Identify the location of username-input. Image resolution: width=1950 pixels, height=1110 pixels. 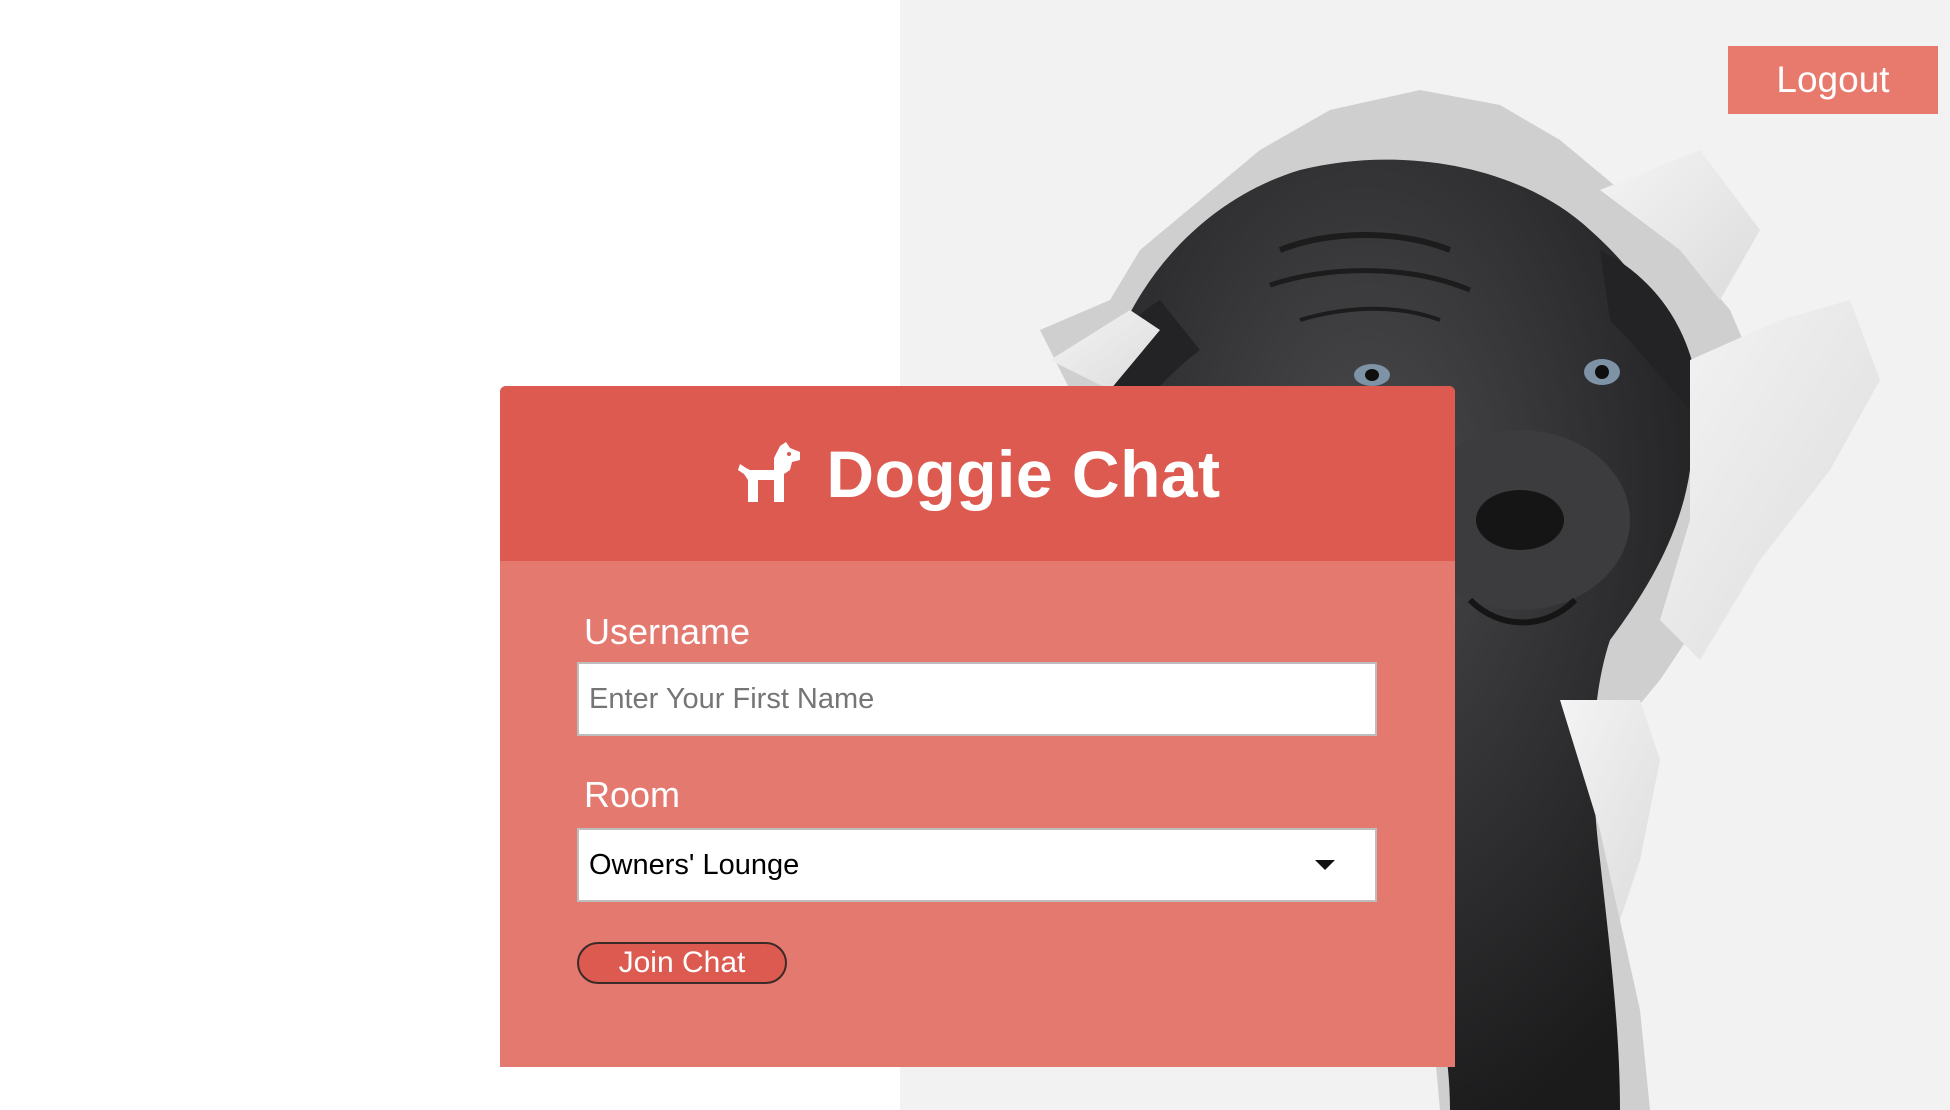
(977, 699).